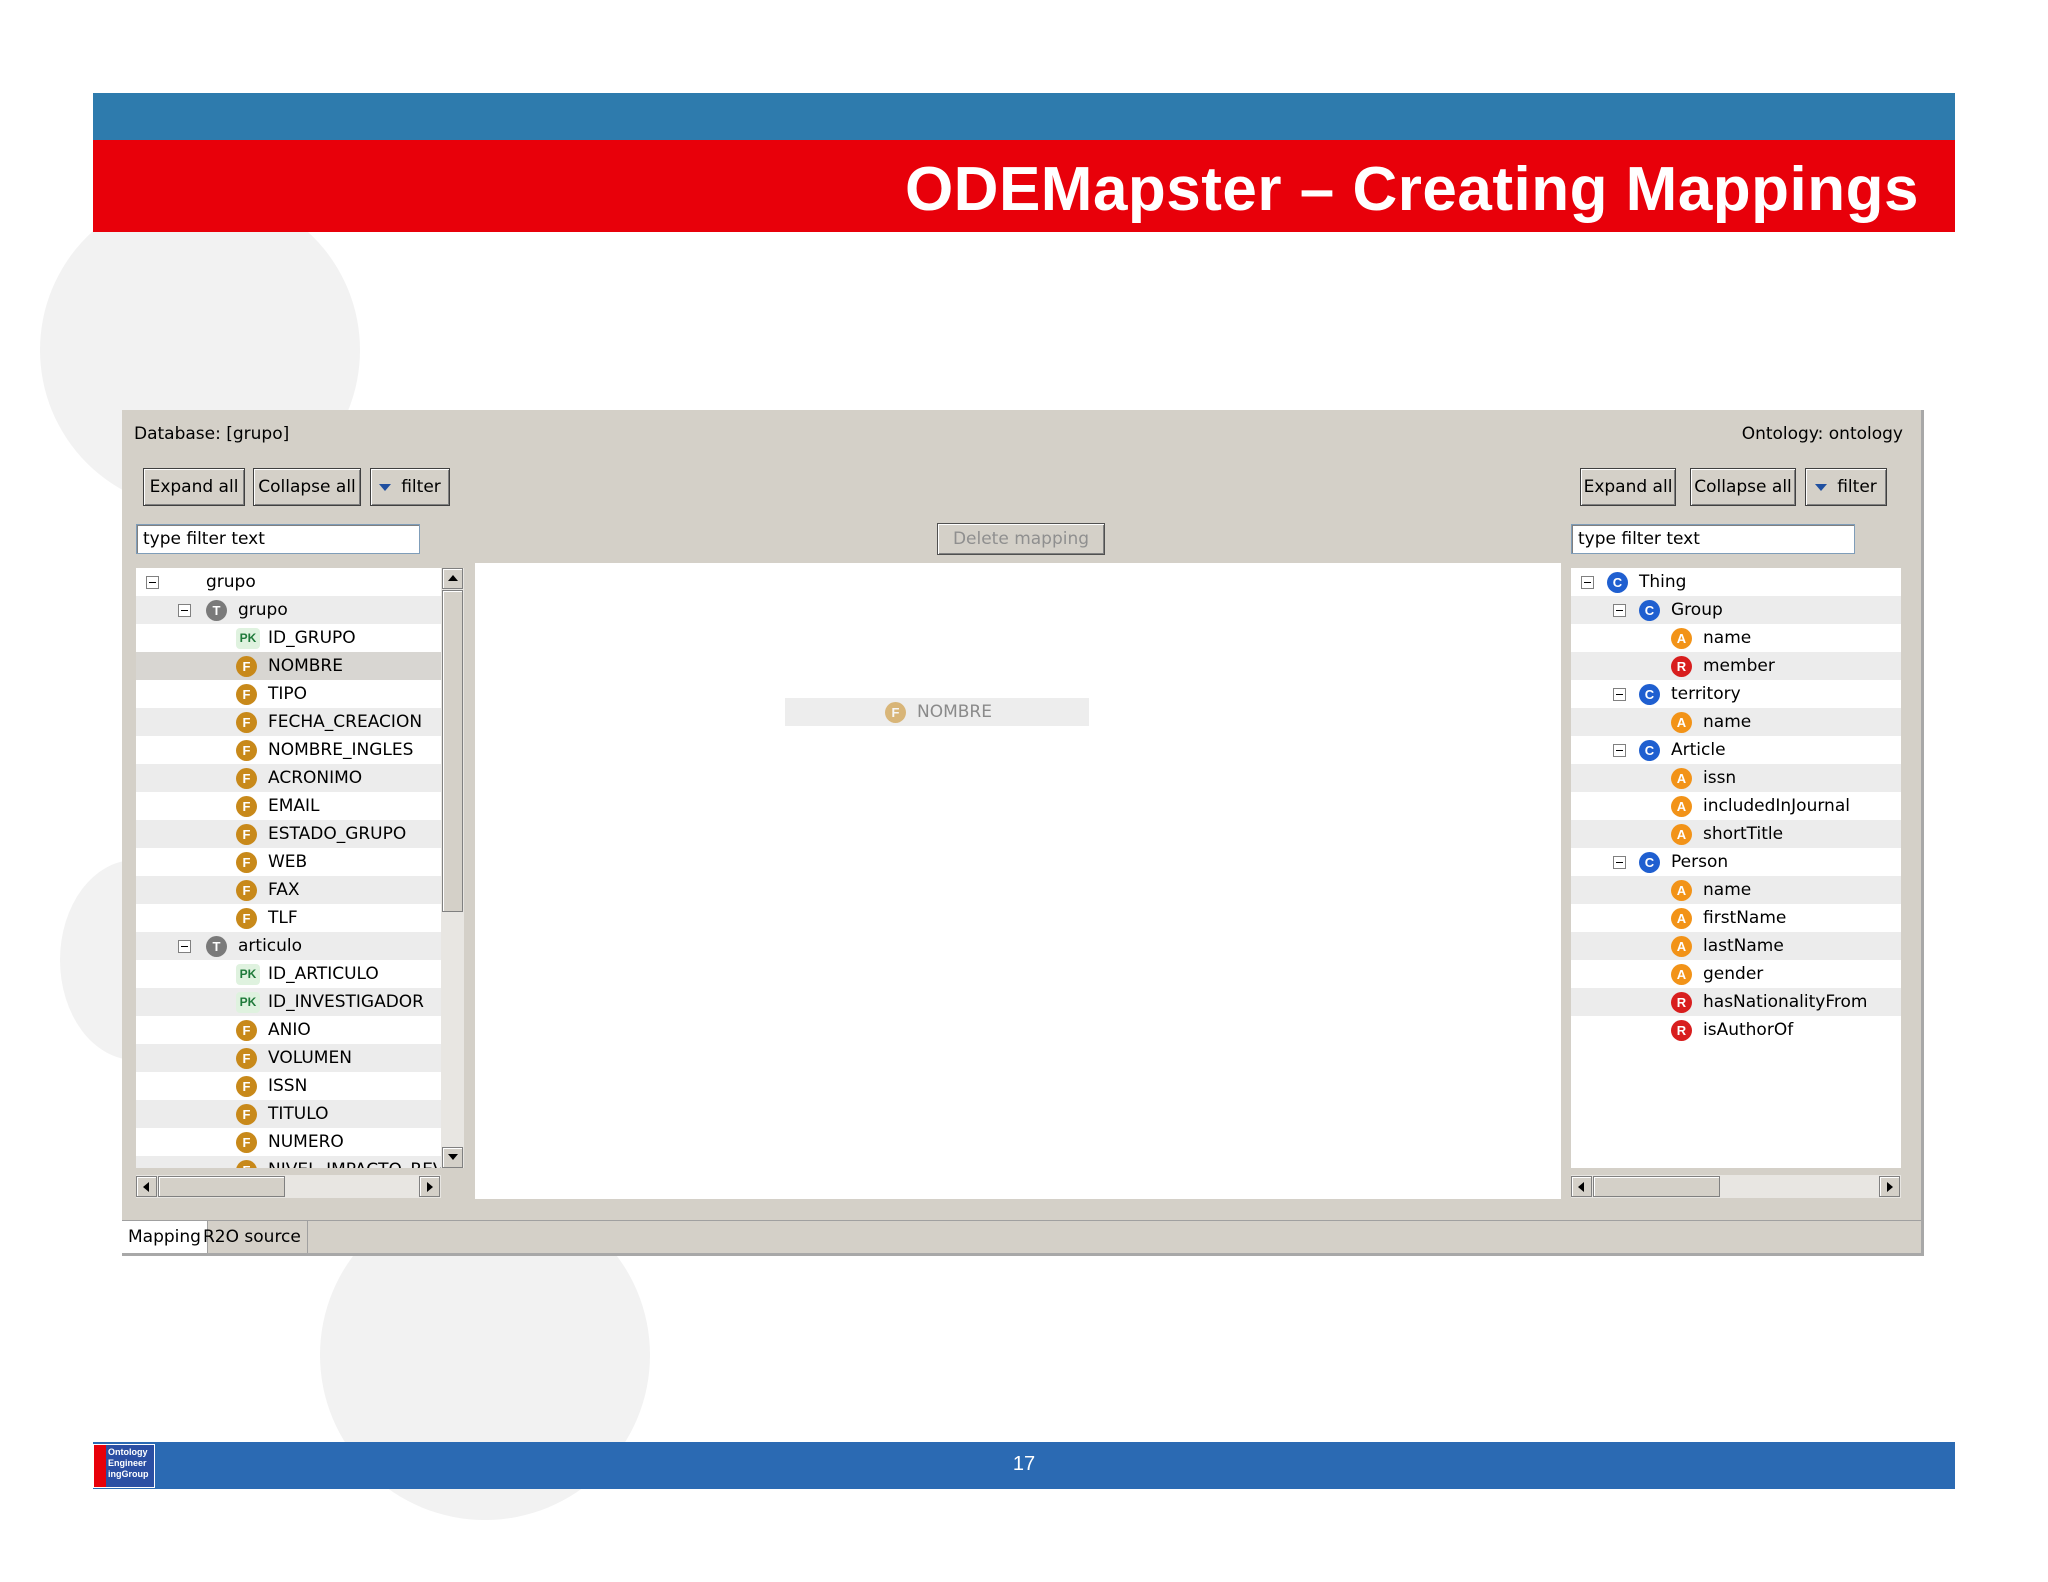 This screenshot has height=1582, width=2048. What do you see at coordinates (288, 666) in the screenshot?
I see `tree-row: F NOMBRE` at bounding box center [288, 666].